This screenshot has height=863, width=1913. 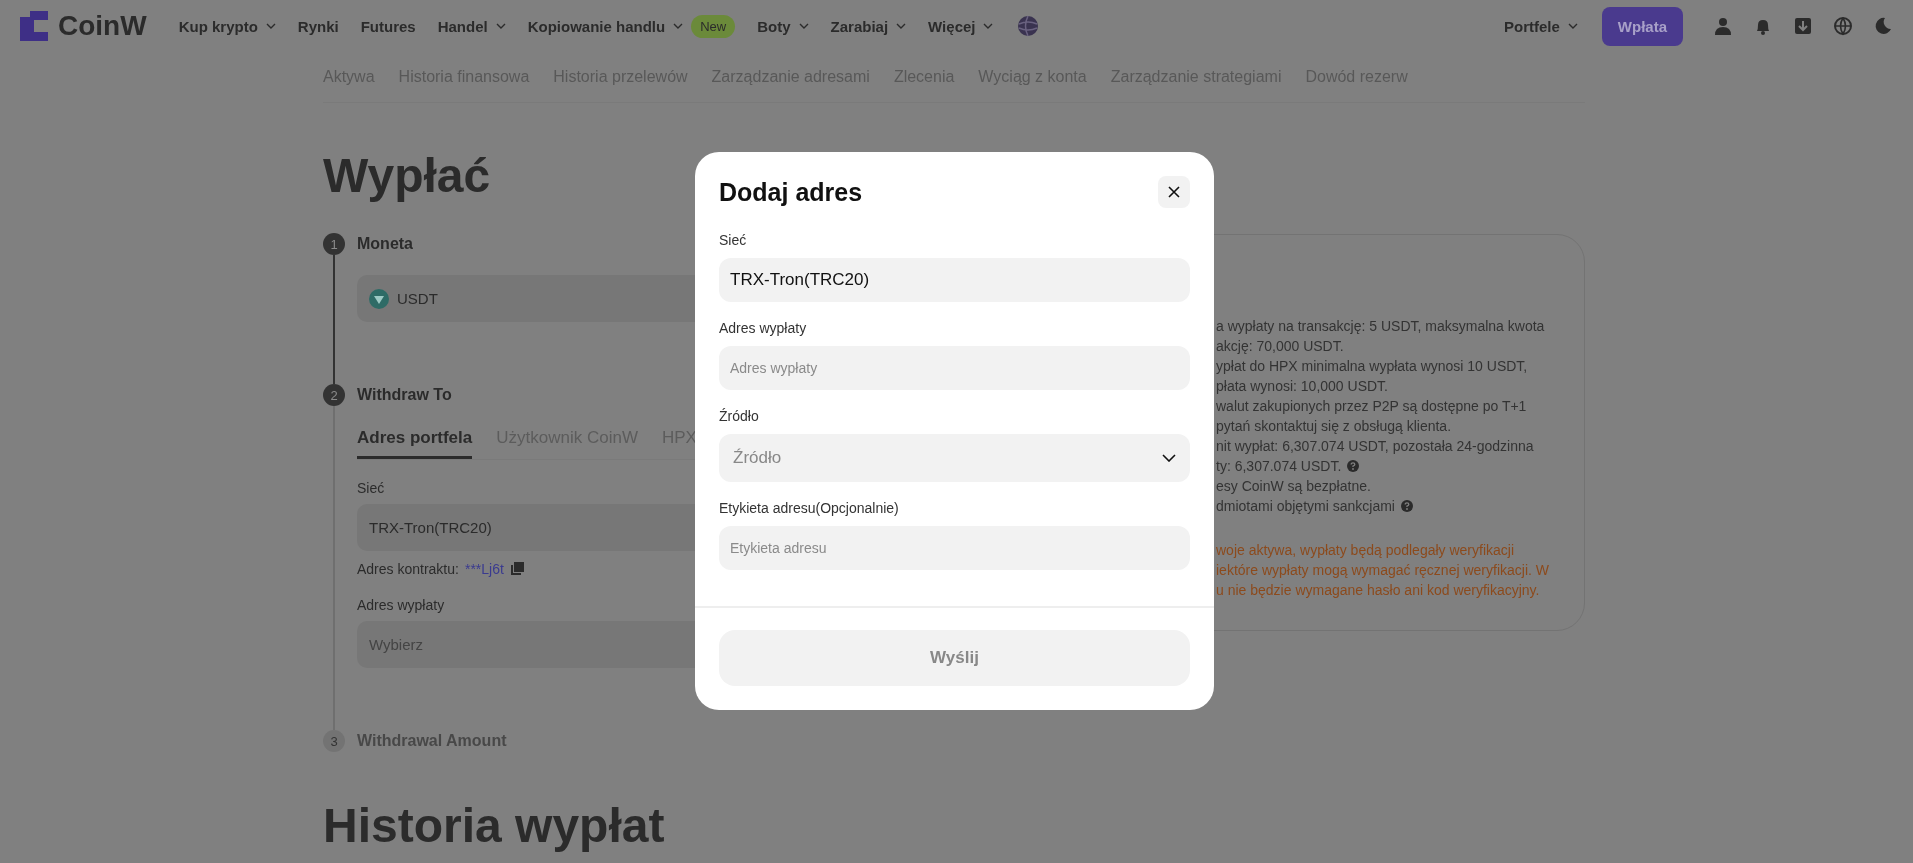 I want to click on deposit-button: Wpłata, so click(x=1642, y=26).